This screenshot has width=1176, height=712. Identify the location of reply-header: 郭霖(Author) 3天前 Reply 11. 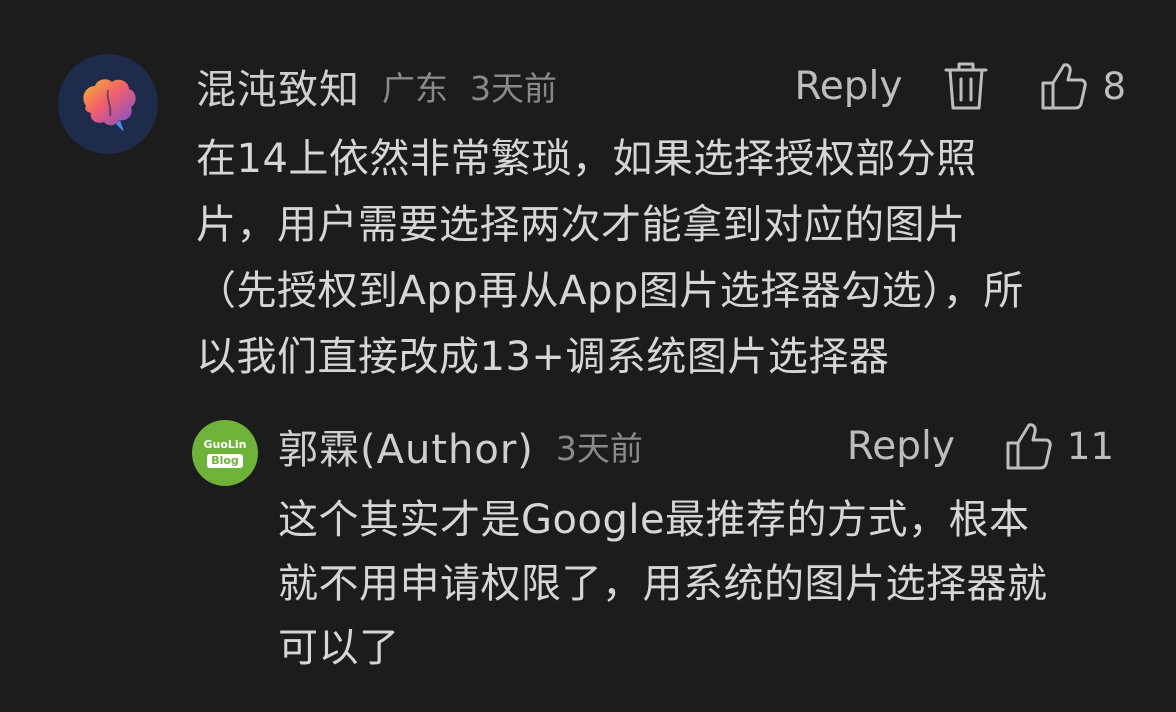
(696, 446).